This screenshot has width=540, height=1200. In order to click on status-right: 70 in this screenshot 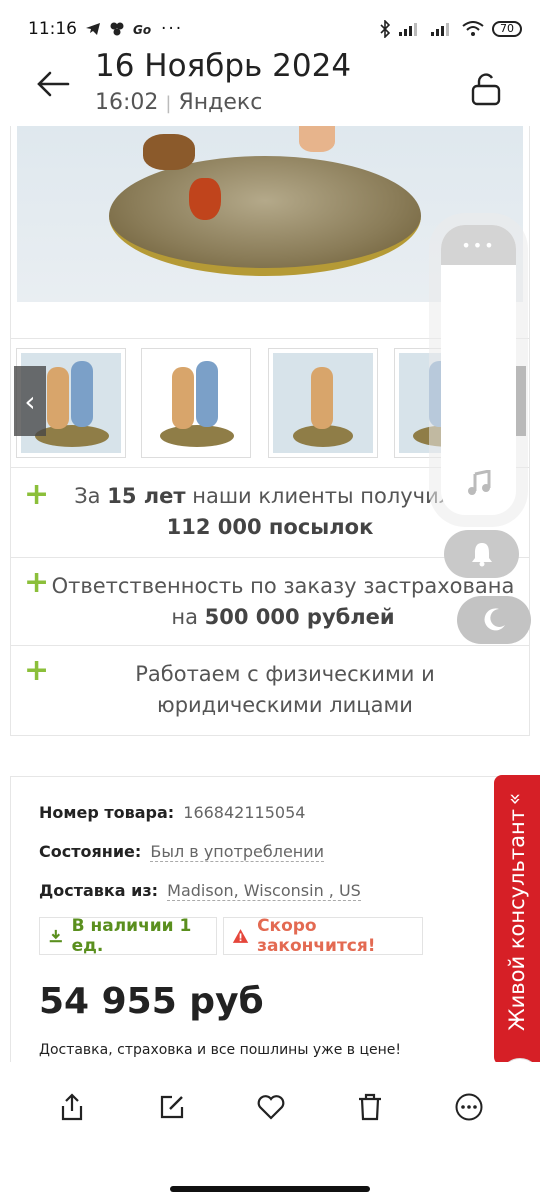, I will do `click(451, 29)`.